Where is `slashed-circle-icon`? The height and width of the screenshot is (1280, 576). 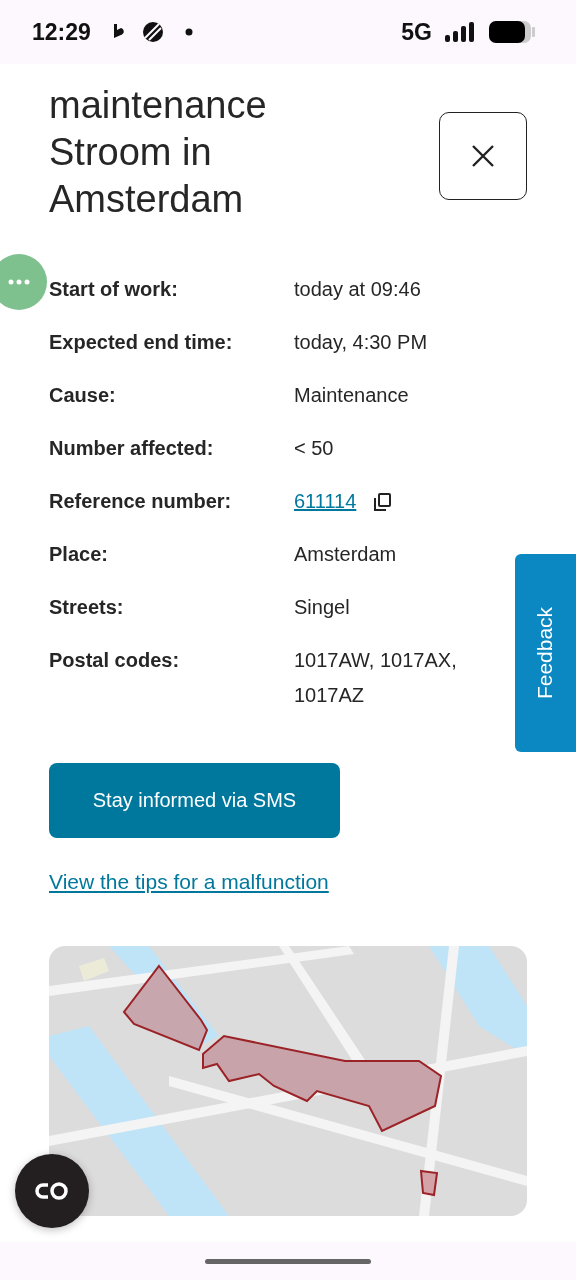 slashed-circle-icon is located at coordinates (152, 32).